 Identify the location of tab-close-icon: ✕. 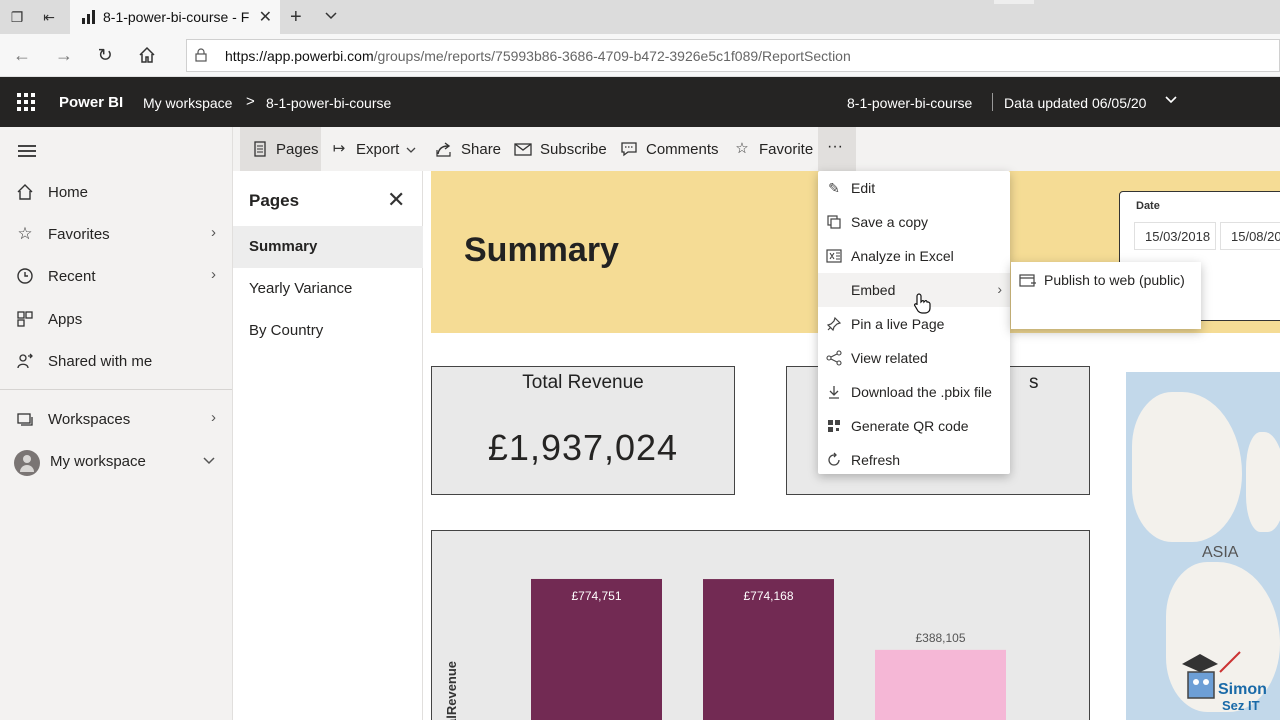
(265, 17).